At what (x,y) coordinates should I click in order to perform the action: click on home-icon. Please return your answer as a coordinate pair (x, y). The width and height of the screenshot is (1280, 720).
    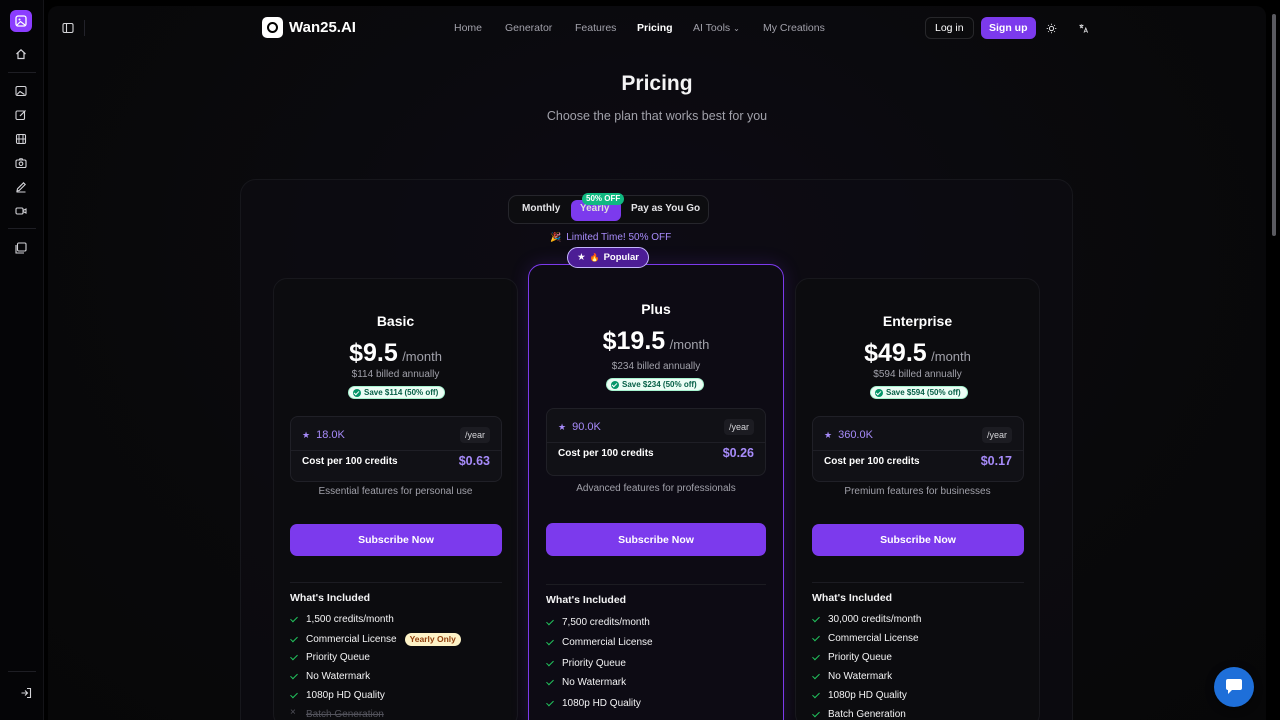
    Looking at the image, I should click on (21, 54).